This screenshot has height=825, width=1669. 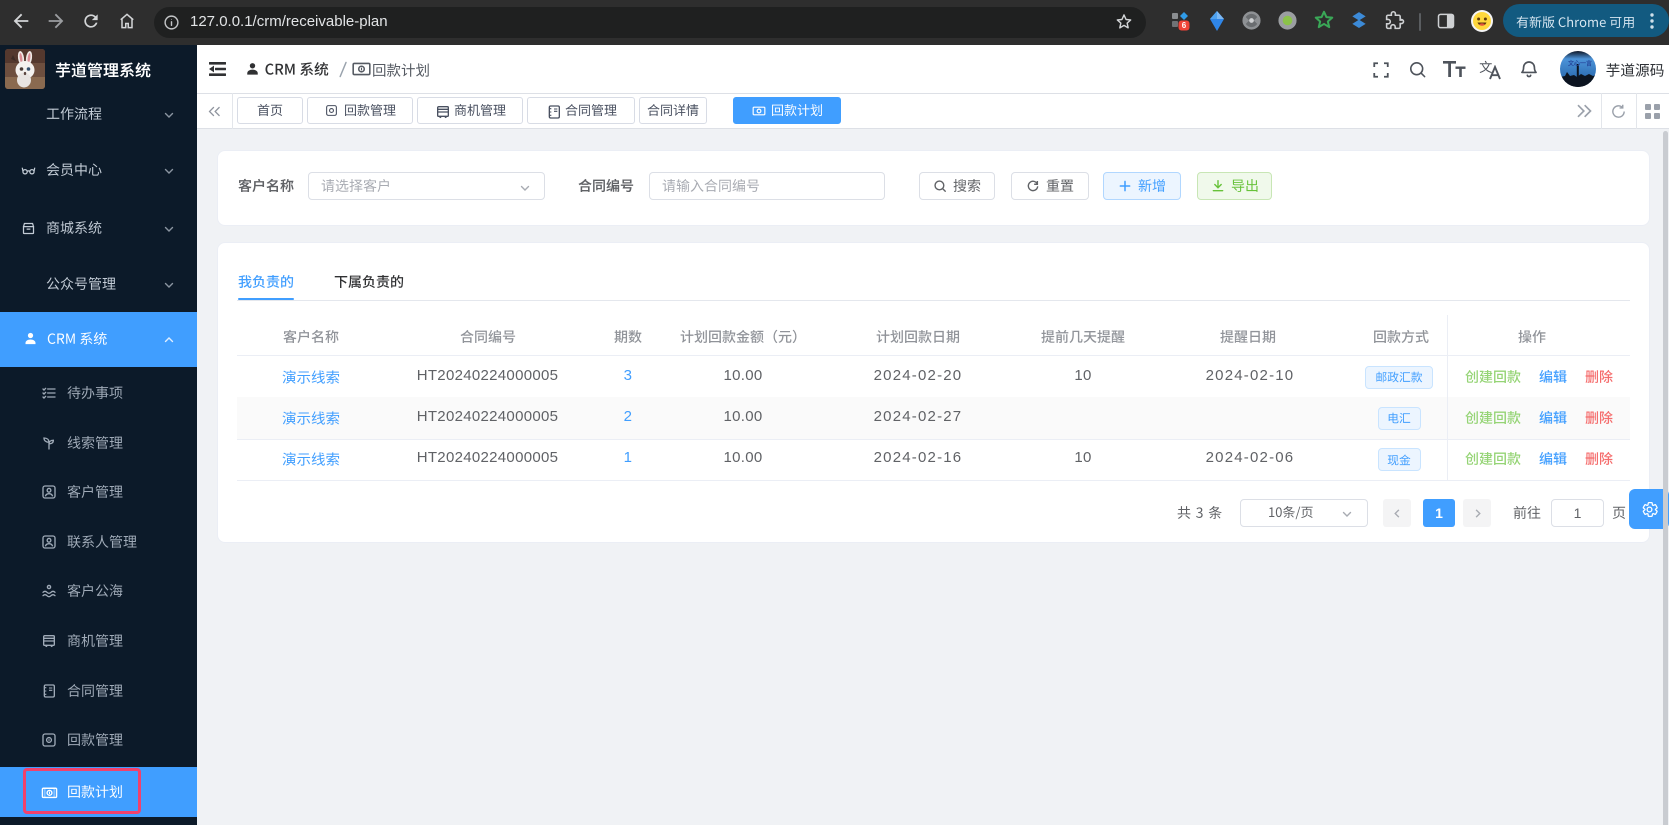 What do you see at coordinates (1579, 64) in the screenshot?
I see `svg-text: 文心一言` at bounding box center [1579, 64].